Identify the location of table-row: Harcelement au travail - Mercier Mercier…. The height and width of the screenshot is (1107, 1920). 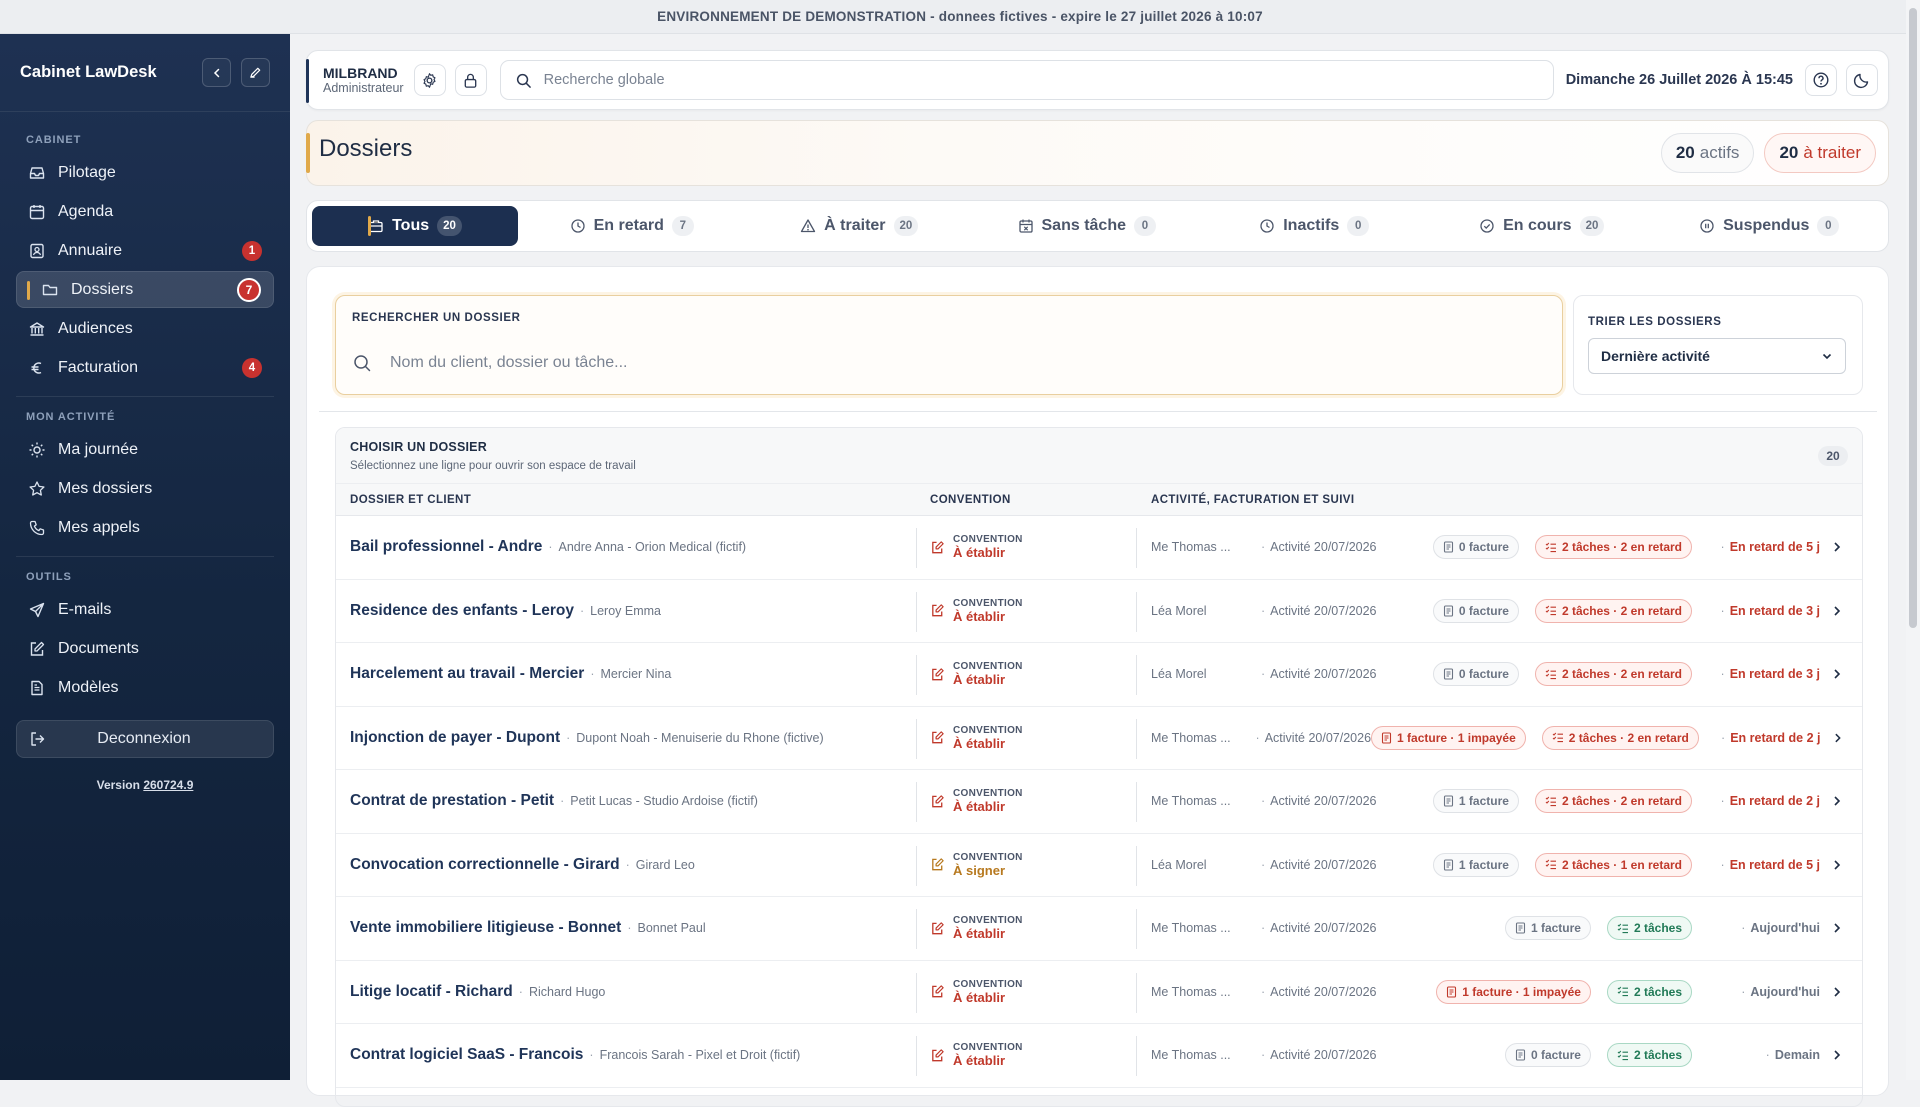
(1099, 675).